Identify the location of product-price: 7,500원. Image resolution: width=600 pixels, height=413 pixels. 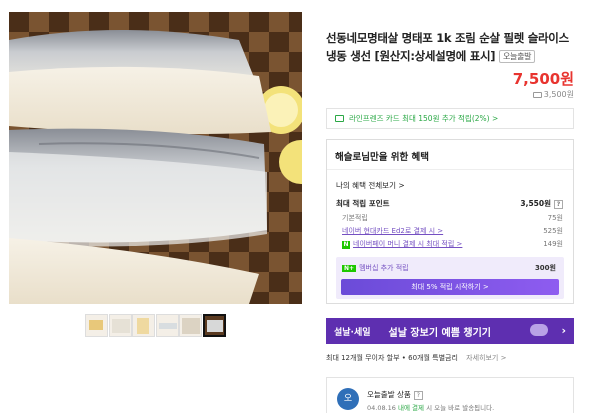
(543, 79).